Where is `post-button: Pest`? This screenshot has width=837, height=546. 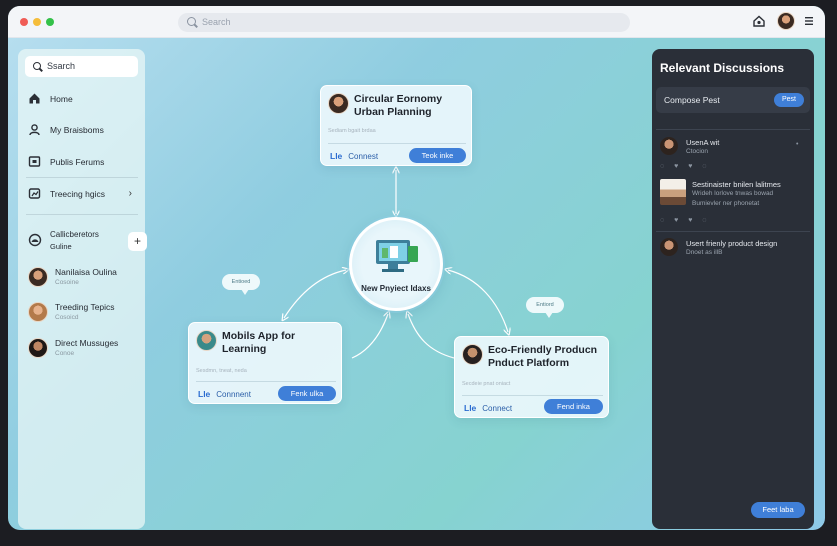
post-button: Pest is located at coordinates (789, 100).